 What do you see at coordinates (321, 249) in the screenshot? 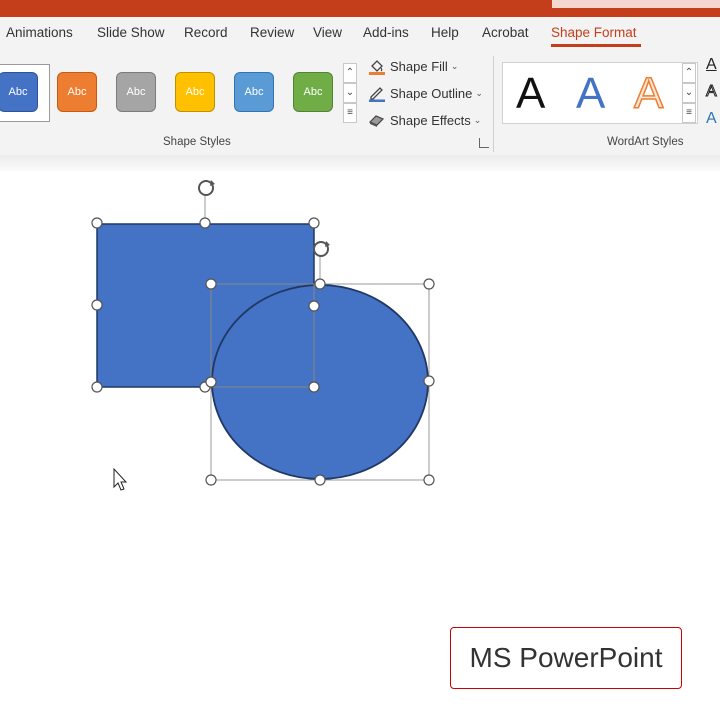
I see `ellipse-rotate-icon` at bounding box center [321, 249].